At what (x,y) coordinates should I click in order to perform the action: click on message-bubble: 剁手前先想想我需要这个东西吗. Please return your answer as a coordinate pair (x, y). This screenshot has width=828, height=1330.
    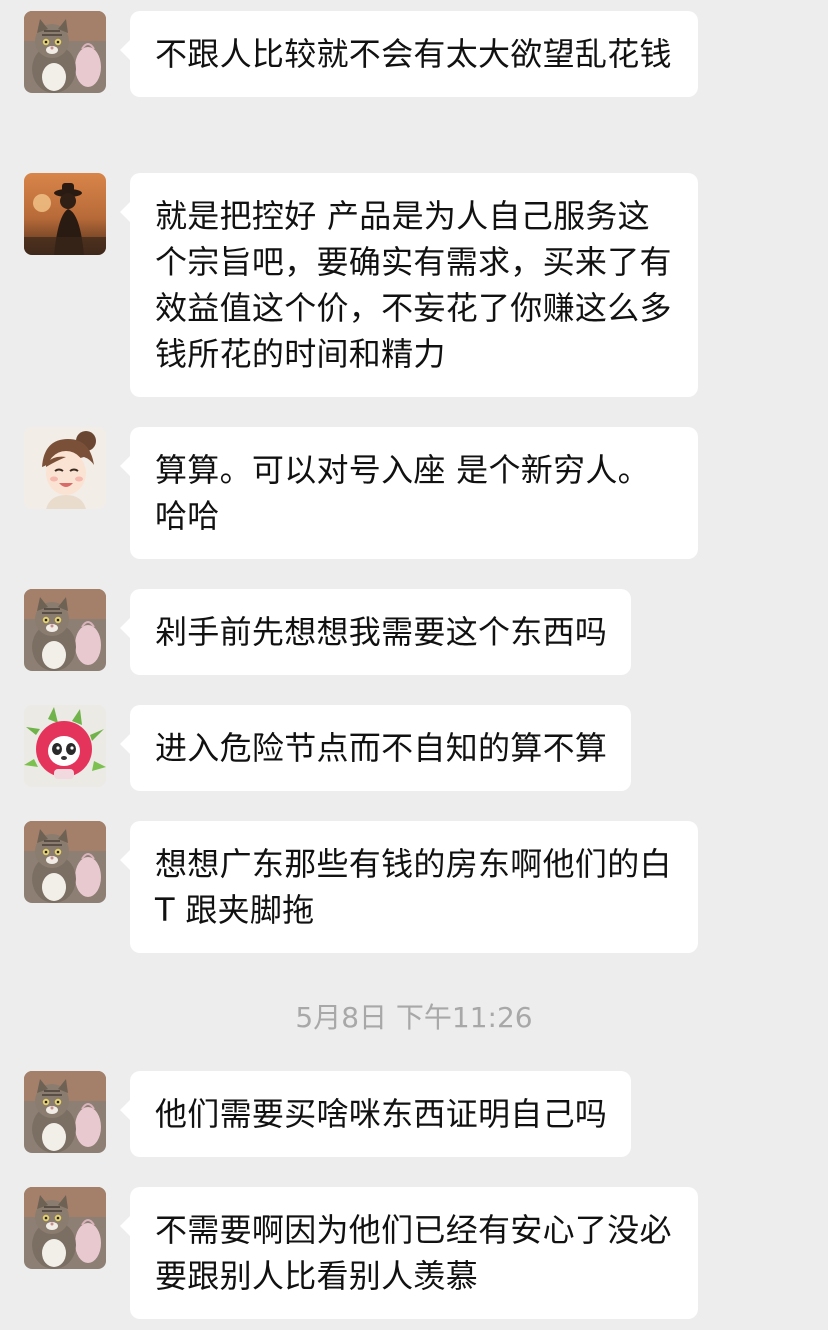
    Looking at the image, I should click on (375, 632).